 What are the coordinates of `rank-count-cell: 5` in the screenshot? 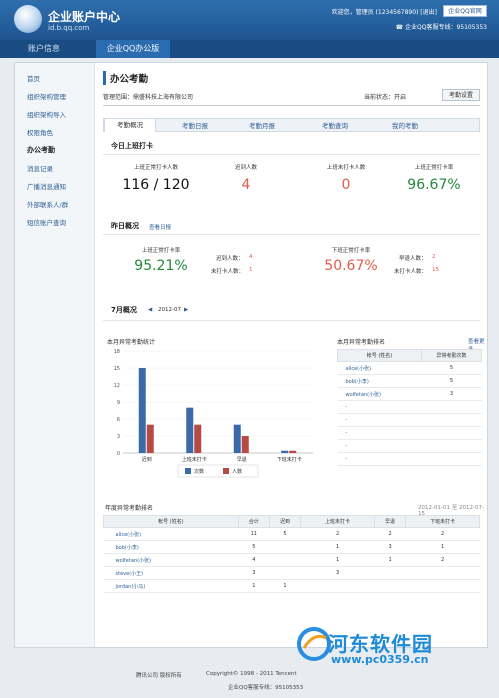 It's located at (451, 368).